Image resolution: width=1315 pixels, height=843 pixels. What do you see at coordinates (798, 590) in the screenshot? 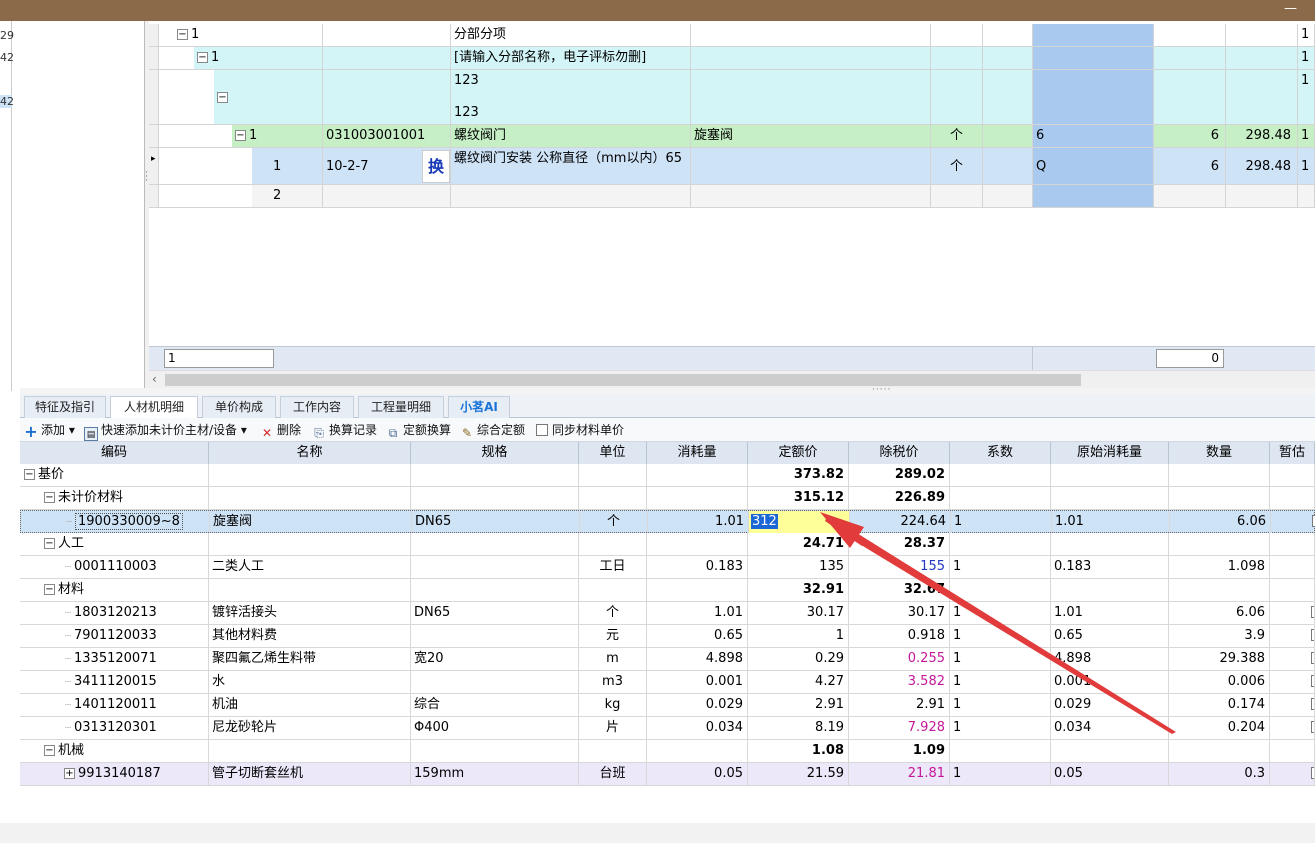
I see `resource-cell-quota: 32.91` at bounding box center [798, 590].